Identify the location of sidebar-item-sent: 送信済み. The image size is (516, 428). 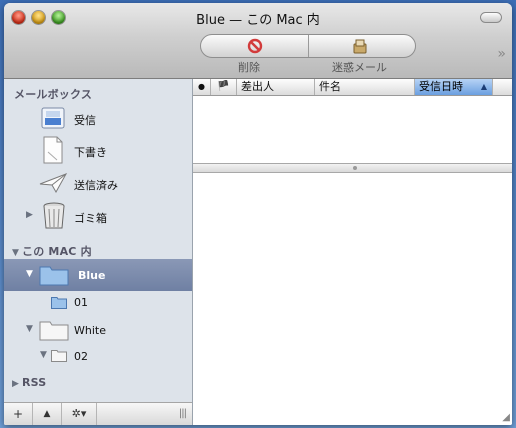
(98, 183).